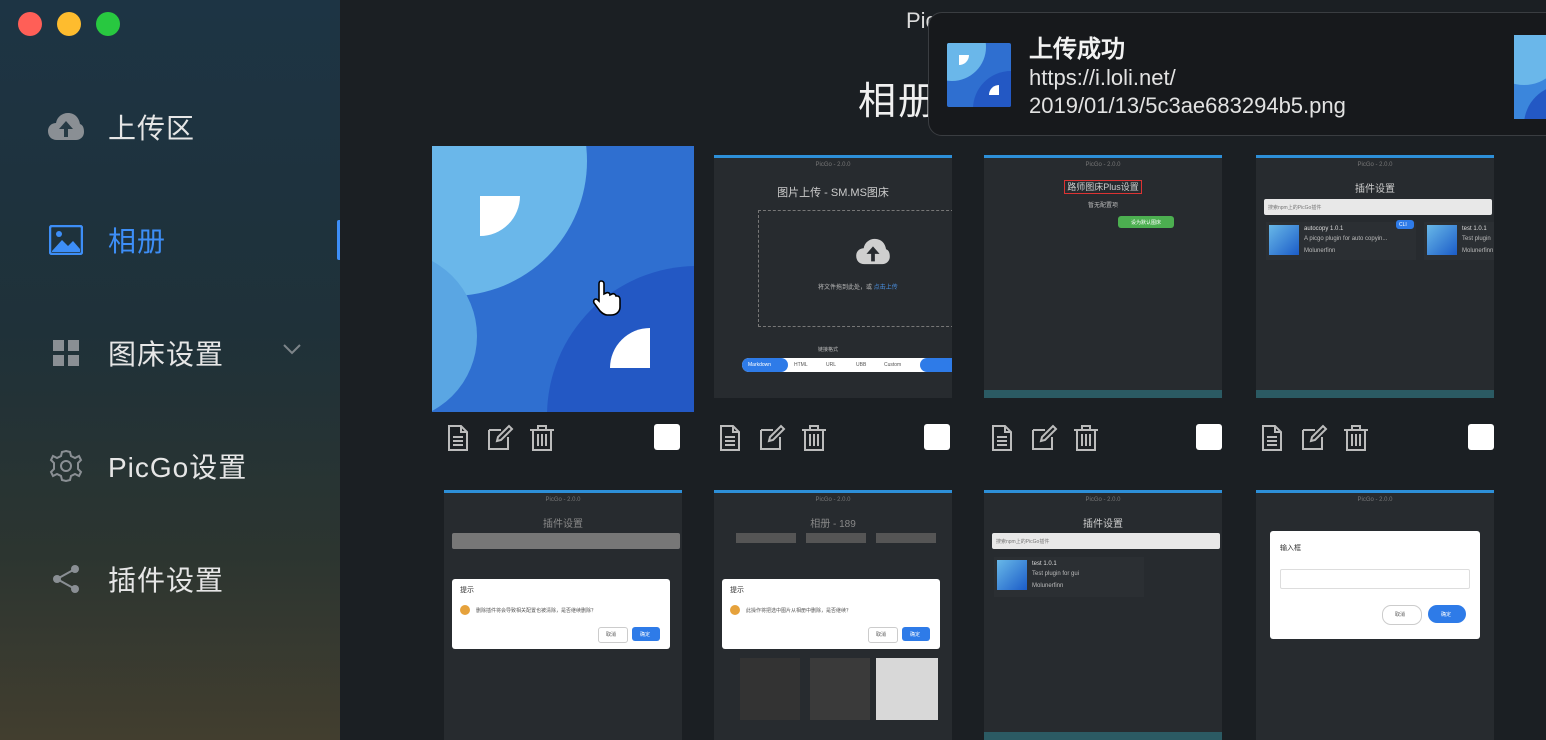 This screenshot has height=740, width=1546. What do you see at coordinates (606, 298) in the screenshot?
I see `hand-cursor-icon` at bounding box center [606, 298].